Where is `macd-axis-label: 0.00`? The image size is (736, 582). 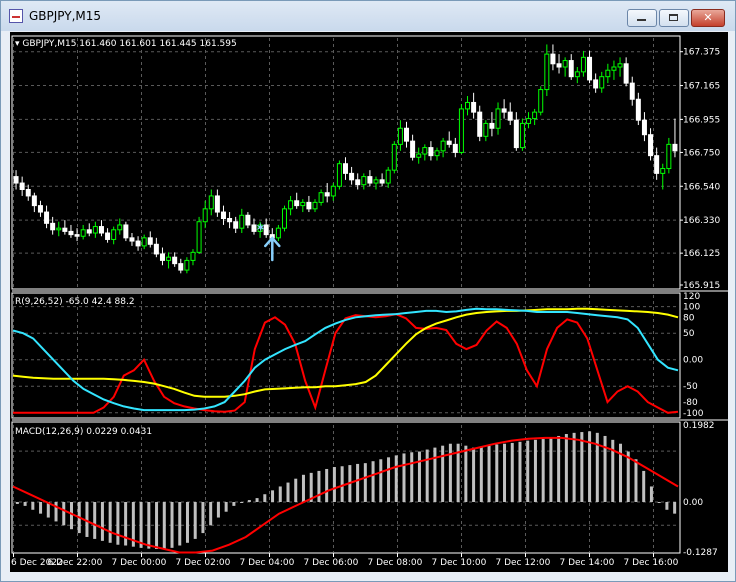
macd-axis-label: 0.00 is located at coordinates (693, 503).